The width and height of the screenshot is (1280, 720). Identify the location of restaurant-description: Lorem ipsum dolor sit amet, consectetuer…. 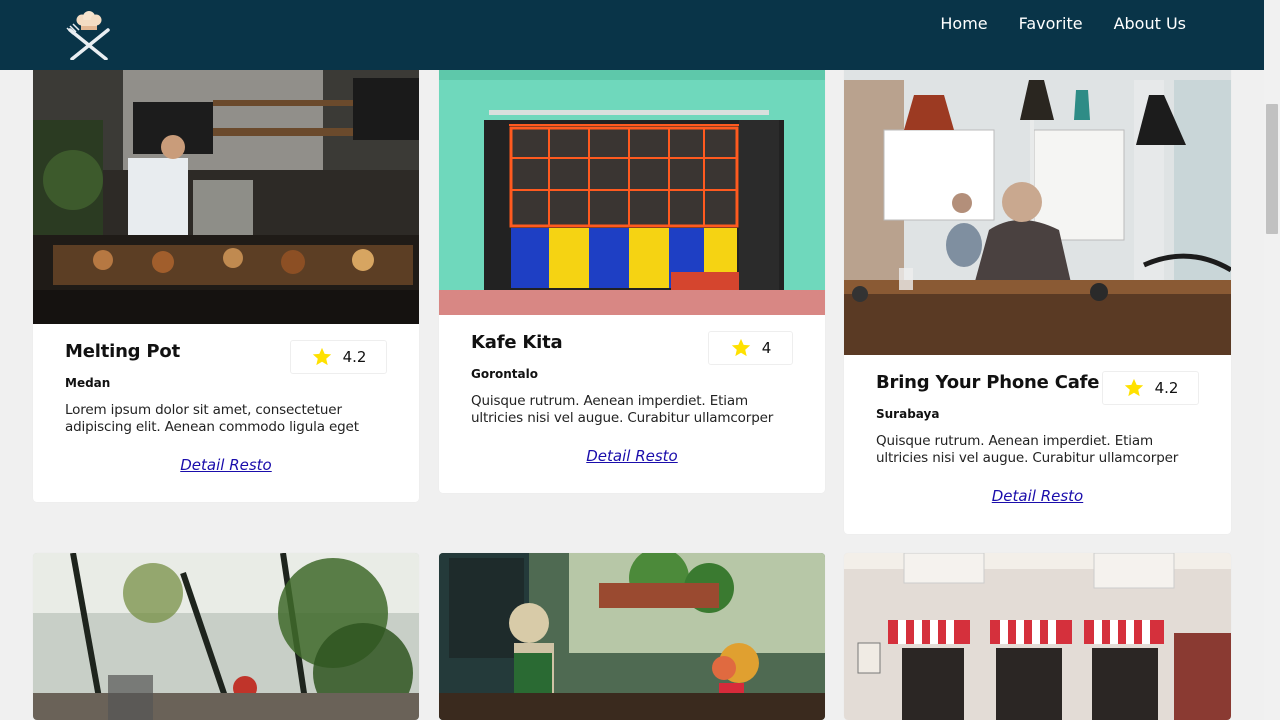
(212, 418).